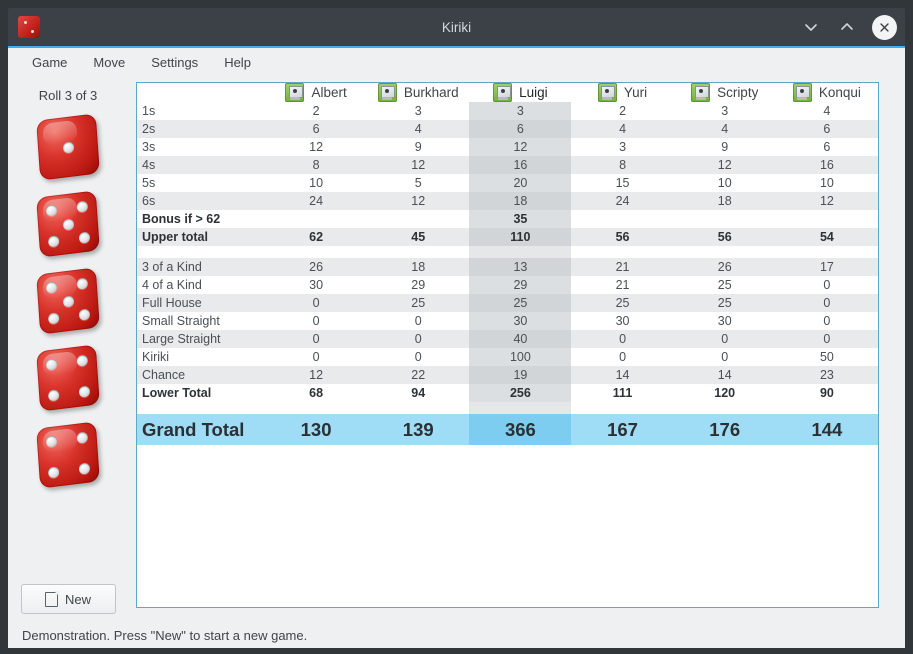  What do you see at coordinates (826, 237) in the screenshot?
I see `score-cell: 54` at bounding box center [826, 237].